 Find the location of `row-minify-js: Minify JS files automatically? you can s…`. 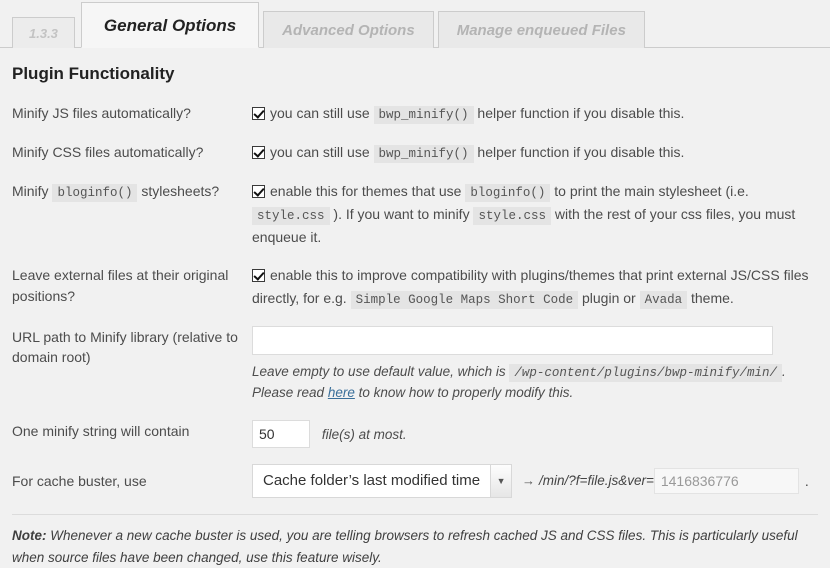

row-minify-js: Minify JS files automatically? you can s… is located at coordinates (415, 113).